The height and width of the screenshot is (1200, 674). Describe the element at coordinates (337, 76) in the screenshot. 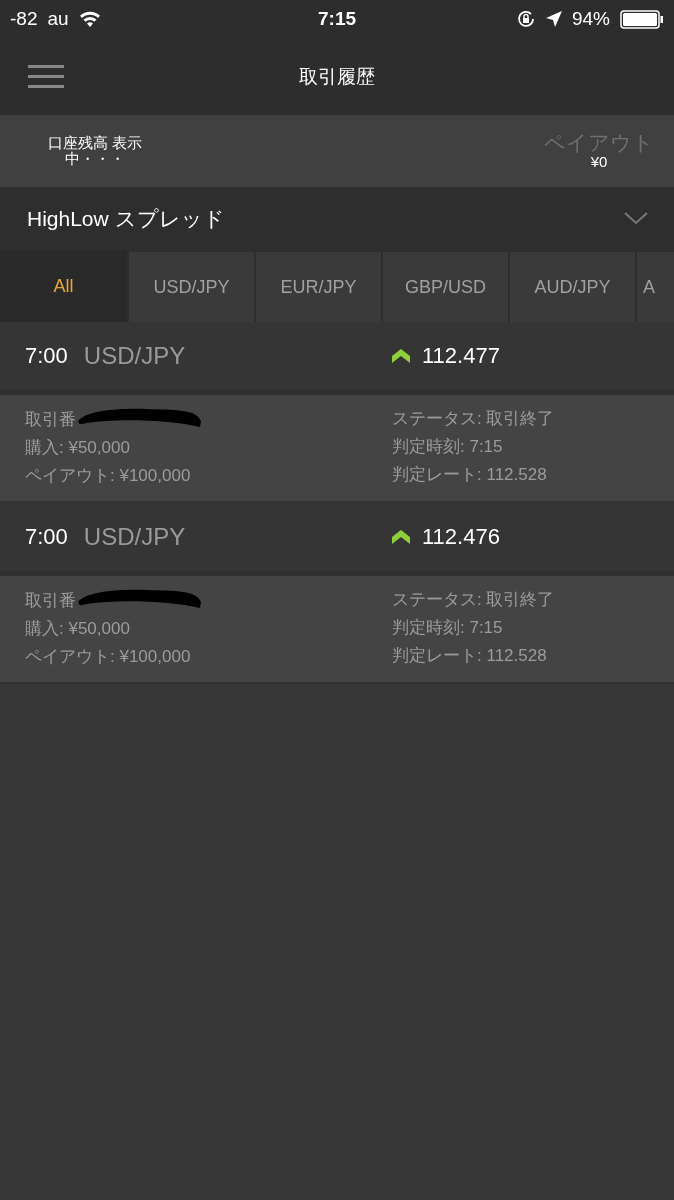

I see `page-title: 取引履歴` at that location.